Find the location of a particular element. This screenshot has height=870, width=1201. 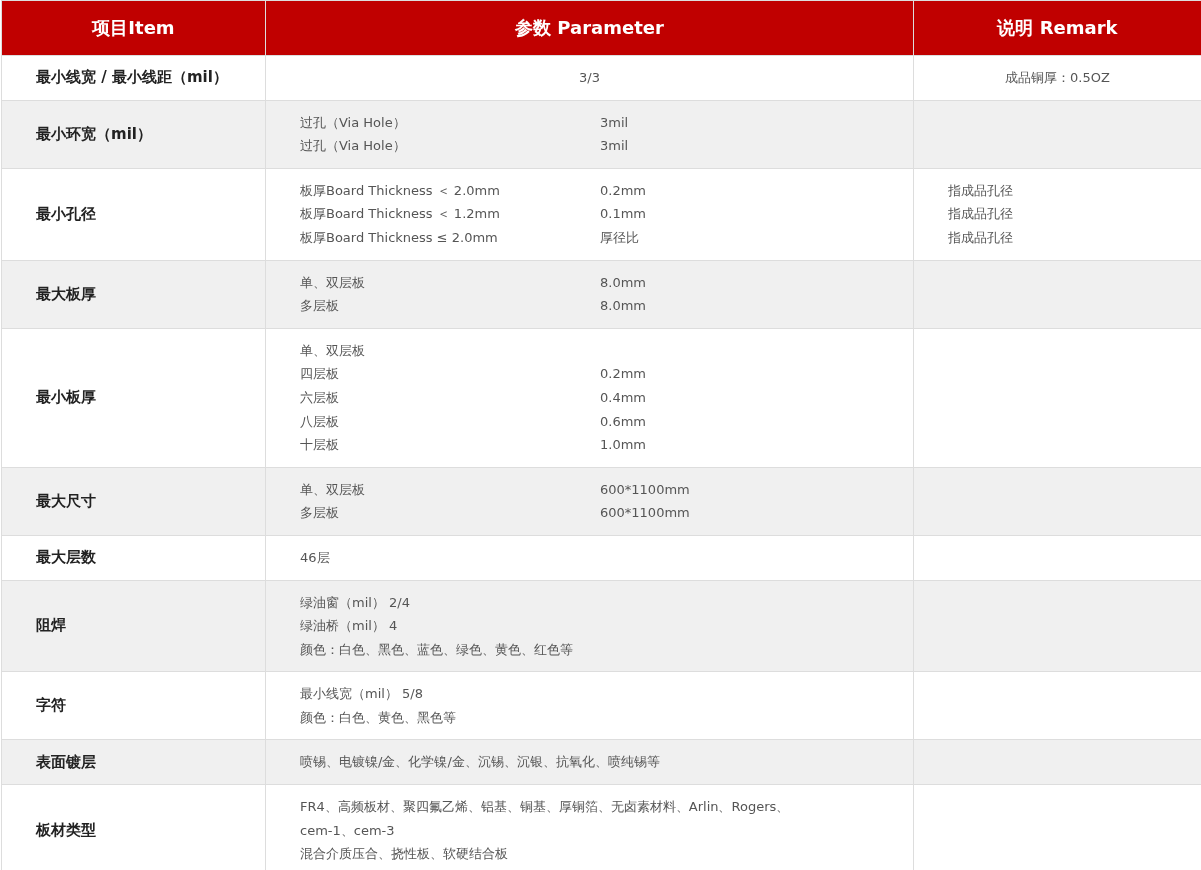

parameter-text: 混合介质压合、挠性板、软硬结合板 is located at coordinates (404, 854).